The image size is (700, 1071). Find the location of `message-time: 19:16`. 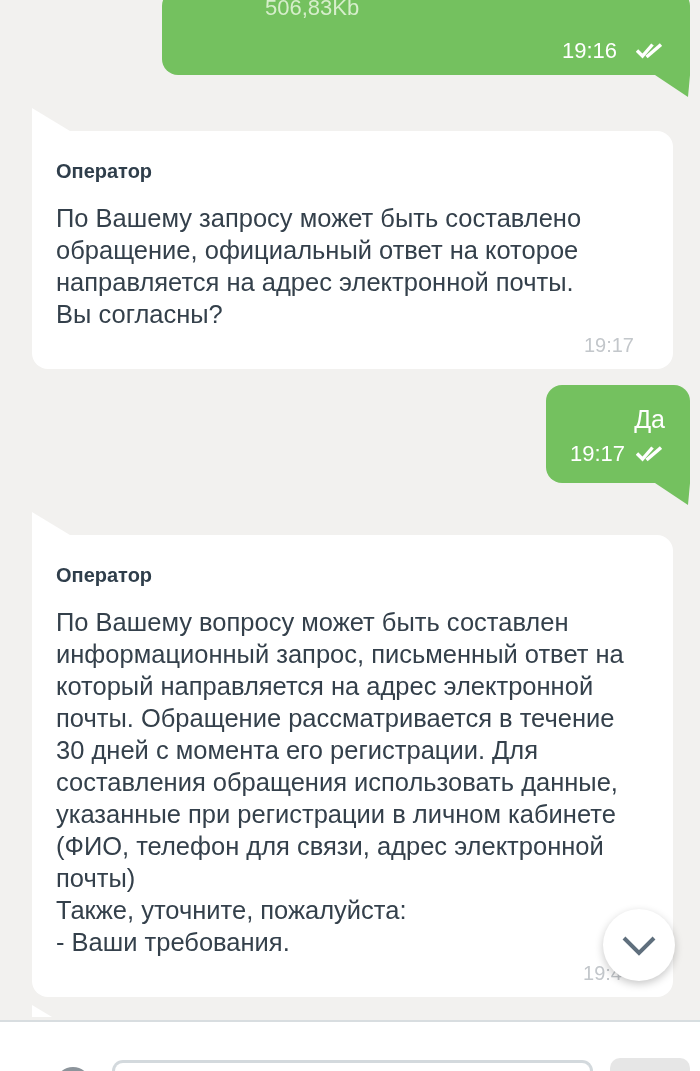

message-time: 19:16 is located at coordinates (589, 51).